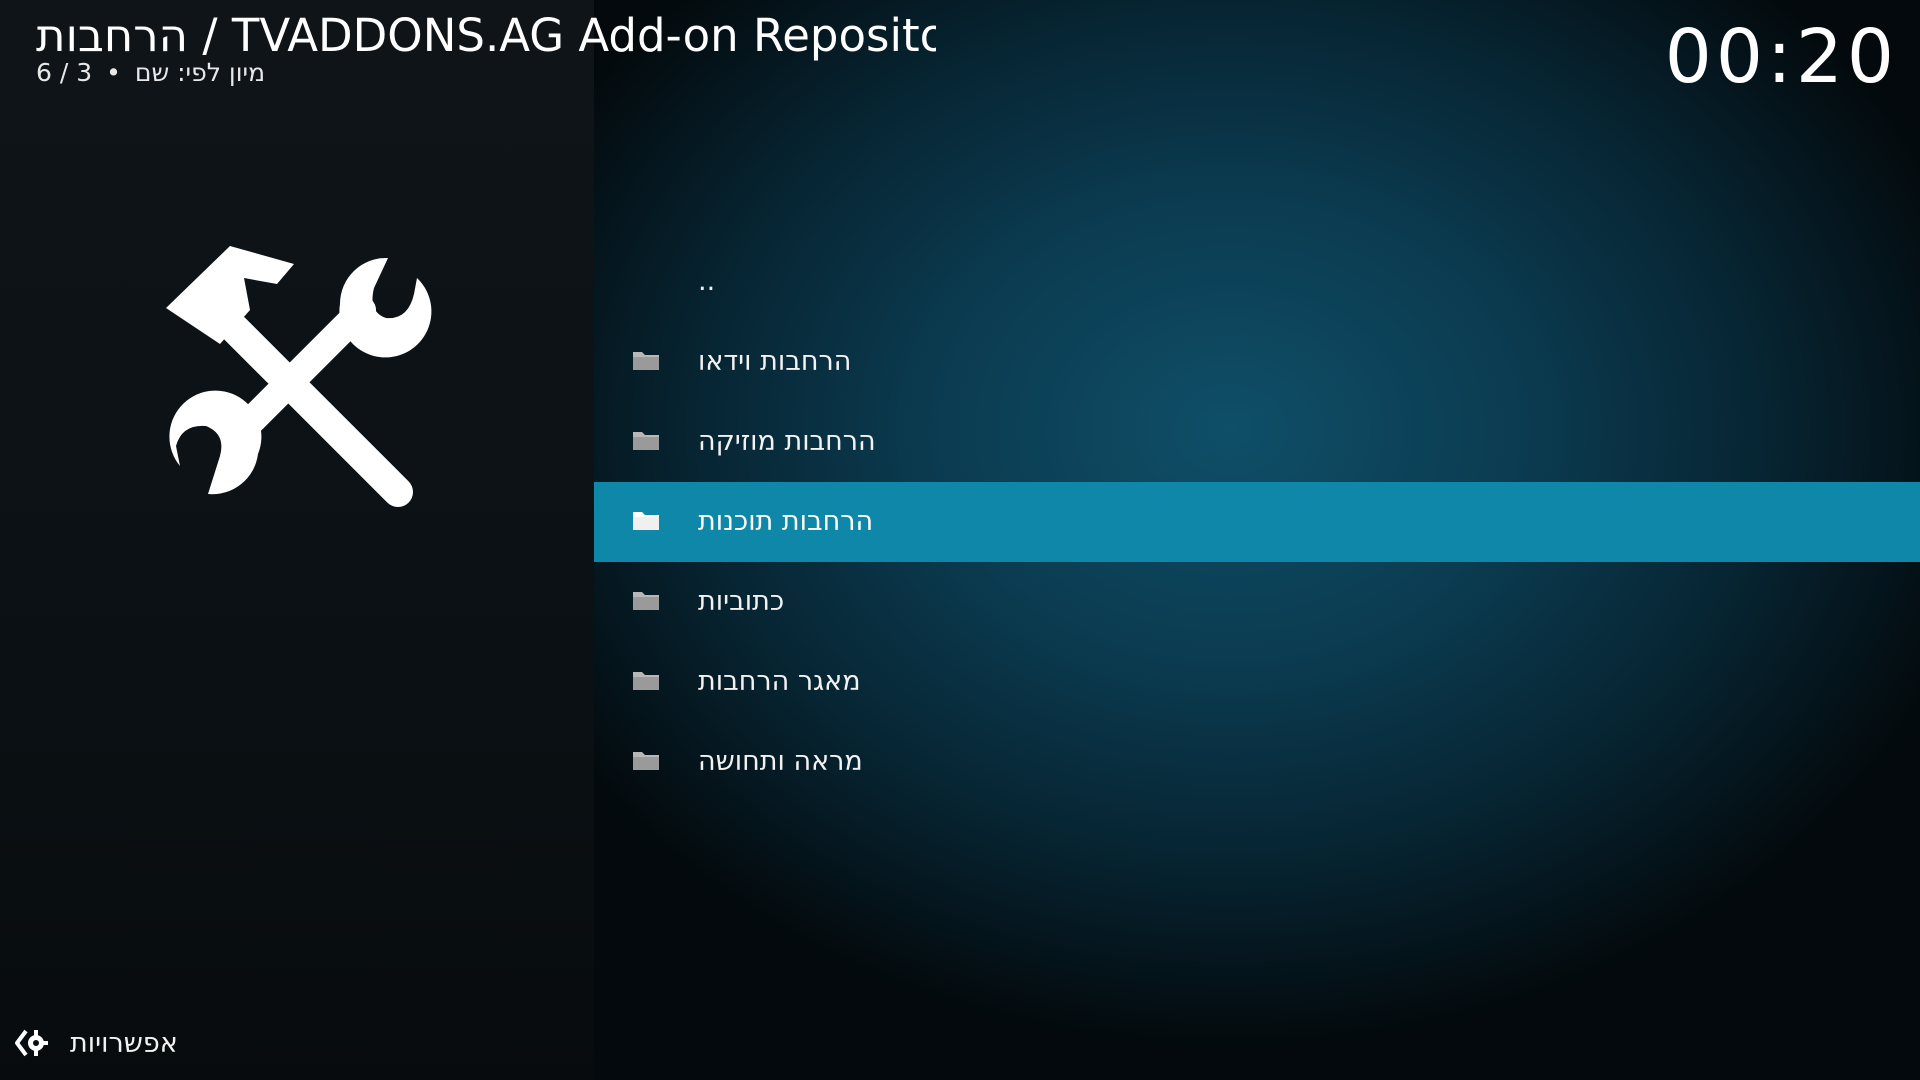  Describe the element at coordinates (1257, 362) in the screenshot. I see `list-item-video-addons: הרחבות וידאו` at that location.